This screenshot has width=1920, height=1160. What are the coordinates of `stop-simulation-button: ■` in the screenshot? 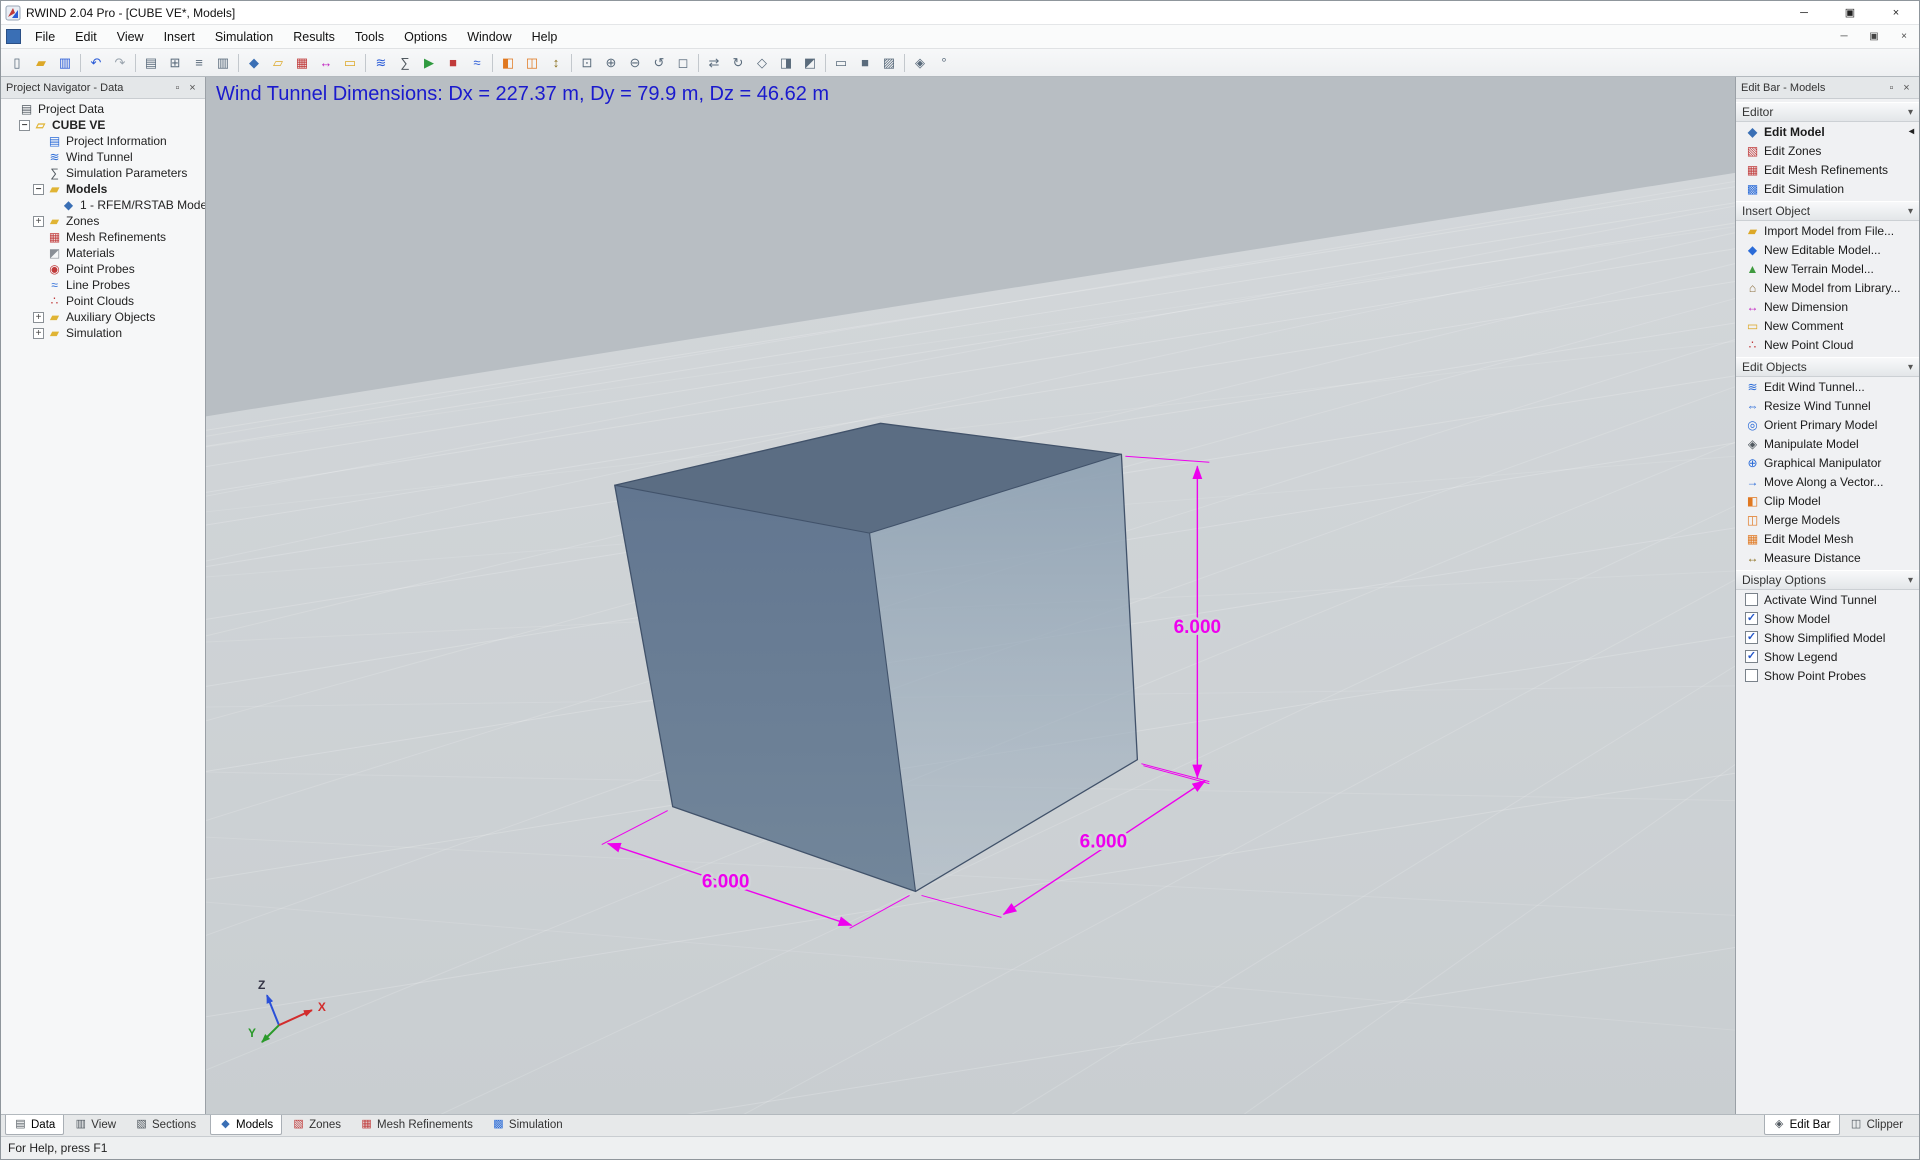 It's located at (453, 63).